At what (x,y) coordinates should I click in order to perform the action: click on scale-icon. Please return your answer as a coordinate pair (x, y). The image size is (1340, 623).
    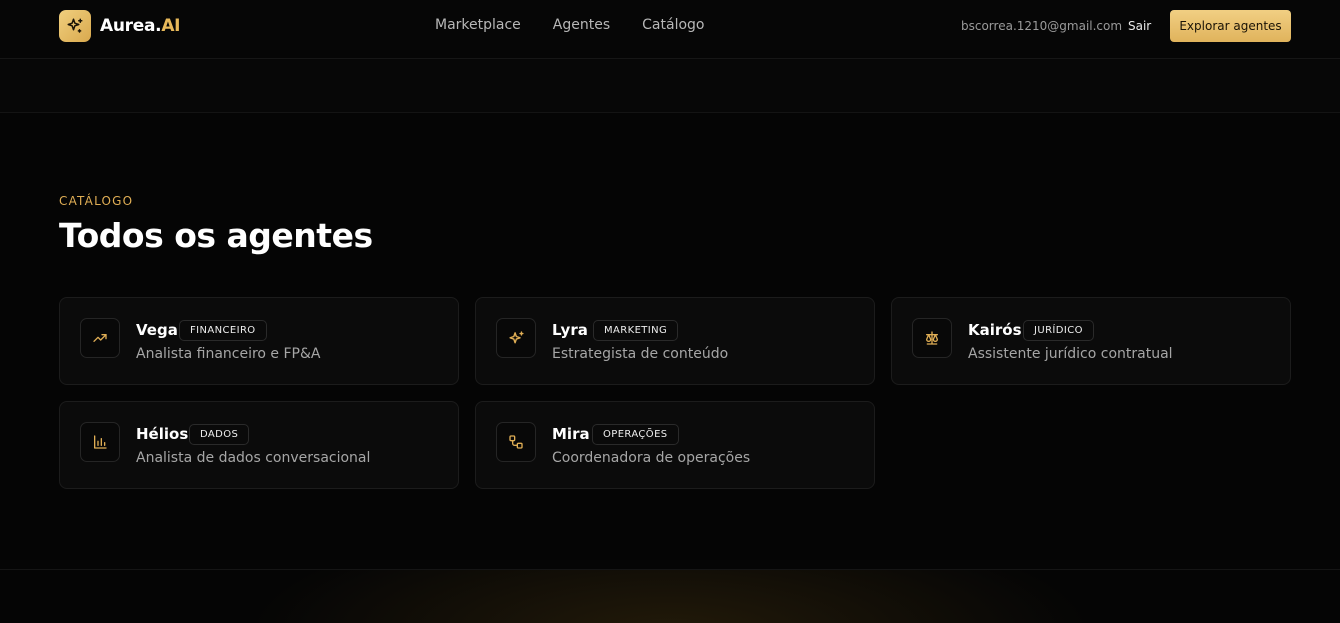
    Looking at the image, I should click on (932, 338).